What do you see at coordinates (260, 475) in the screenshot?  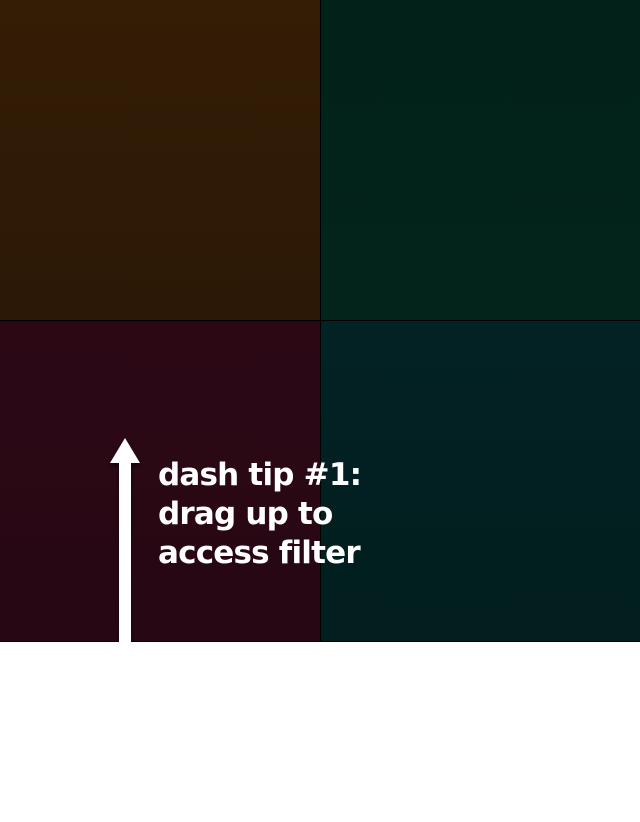 I see `tip-line-title: dash tip #1:` at bounding box center [260, 475].